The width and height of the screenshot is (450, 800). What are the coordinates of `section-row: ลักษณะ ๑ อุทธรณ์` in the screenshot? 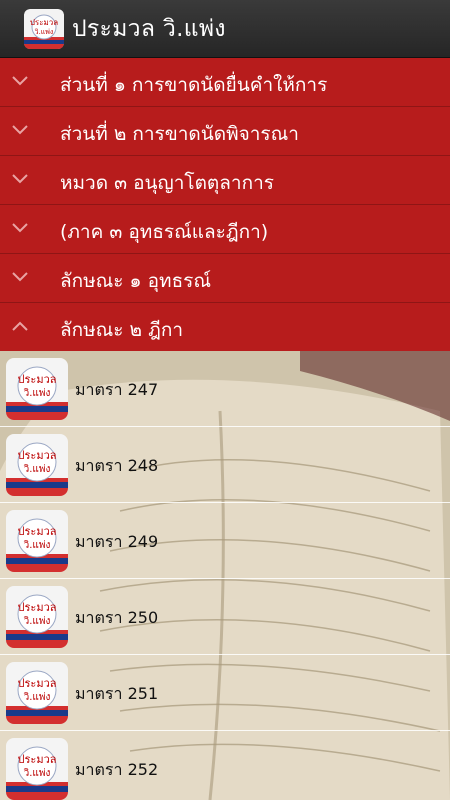 It's located at (225, 278).